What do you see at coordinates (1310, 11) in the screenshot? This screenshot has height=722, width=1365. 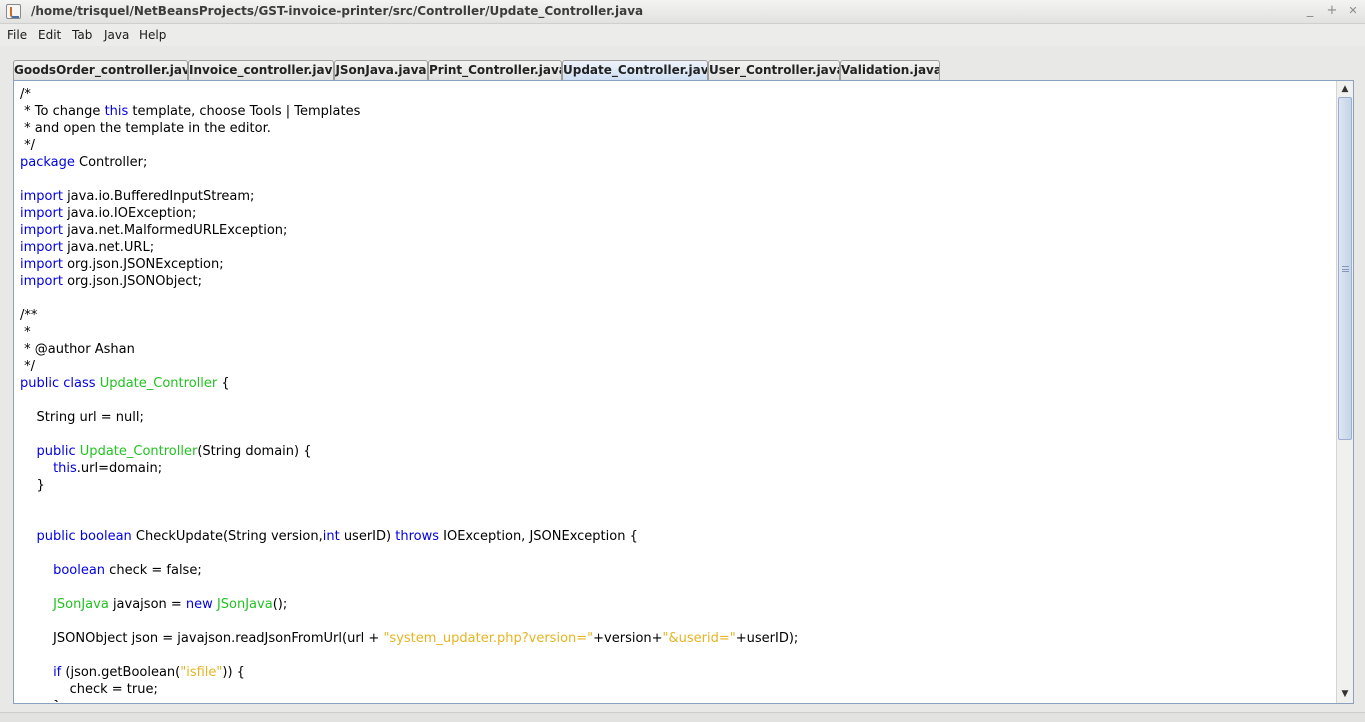 I see `minimize-button: _` at bounding box center [1310, 11].